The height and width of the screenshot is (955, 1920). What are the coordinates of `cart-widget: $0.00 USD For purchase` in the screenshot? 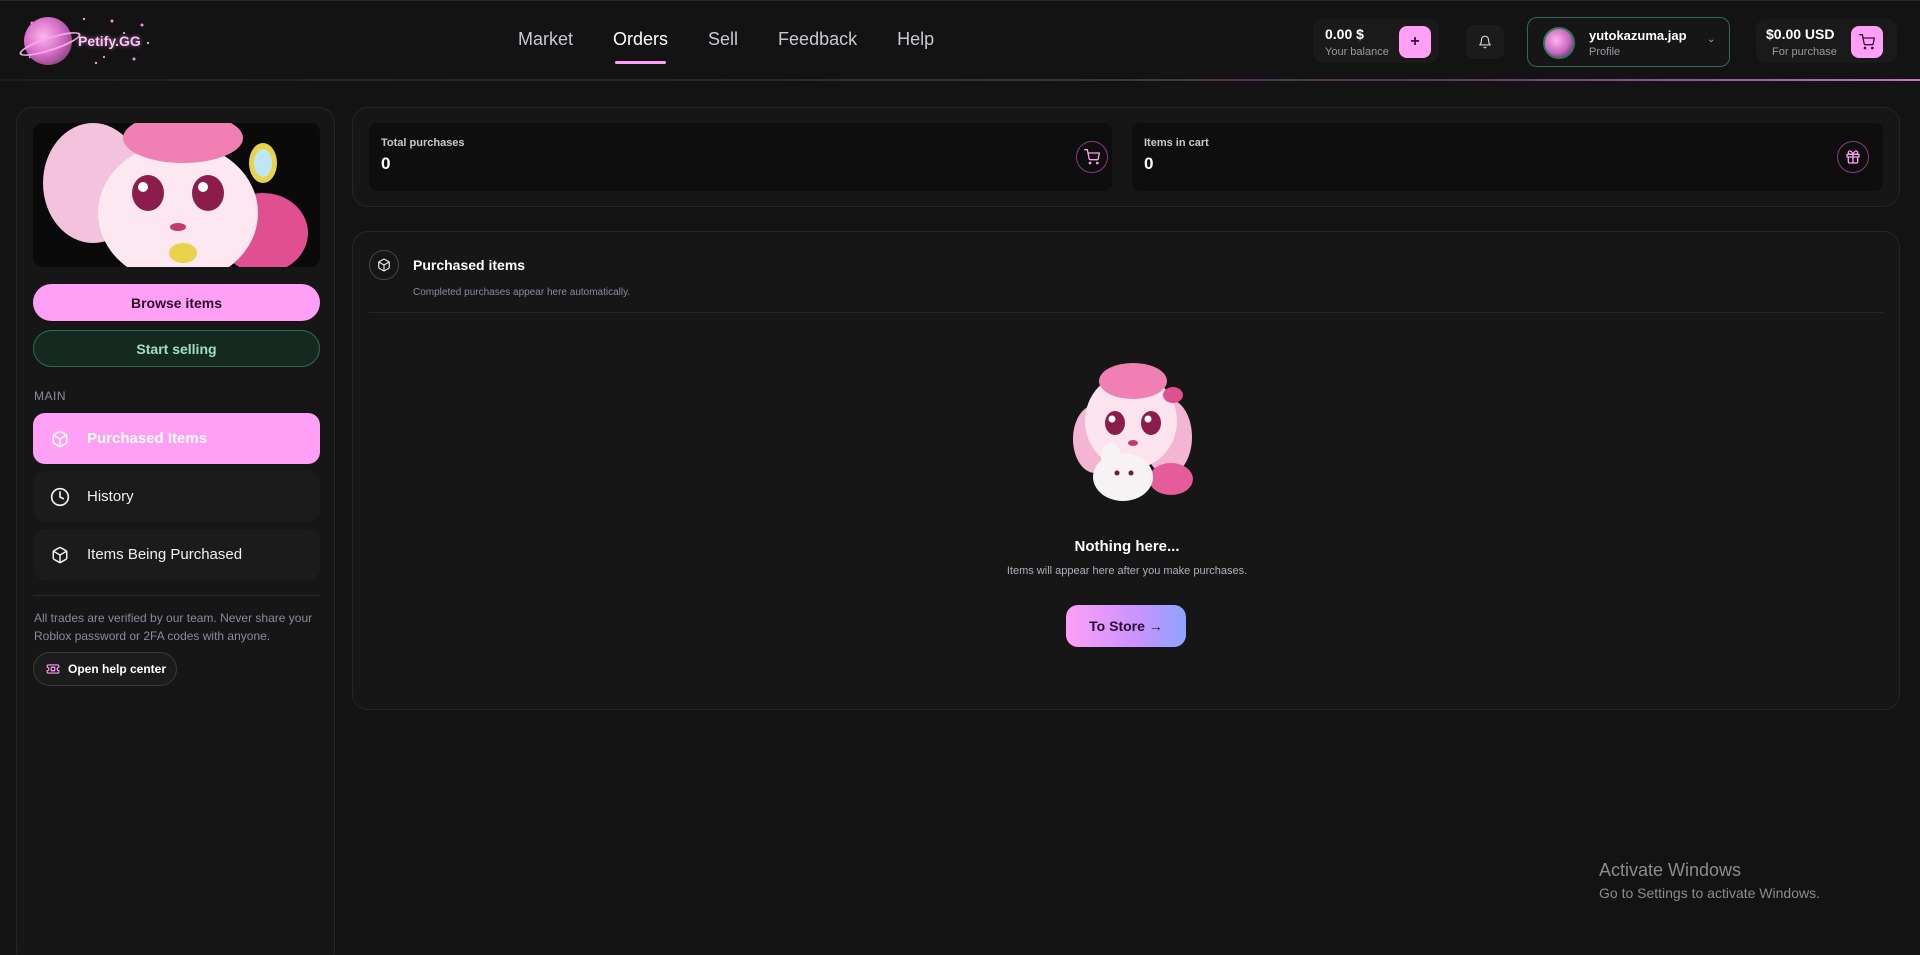 It's located at (1826, 41).